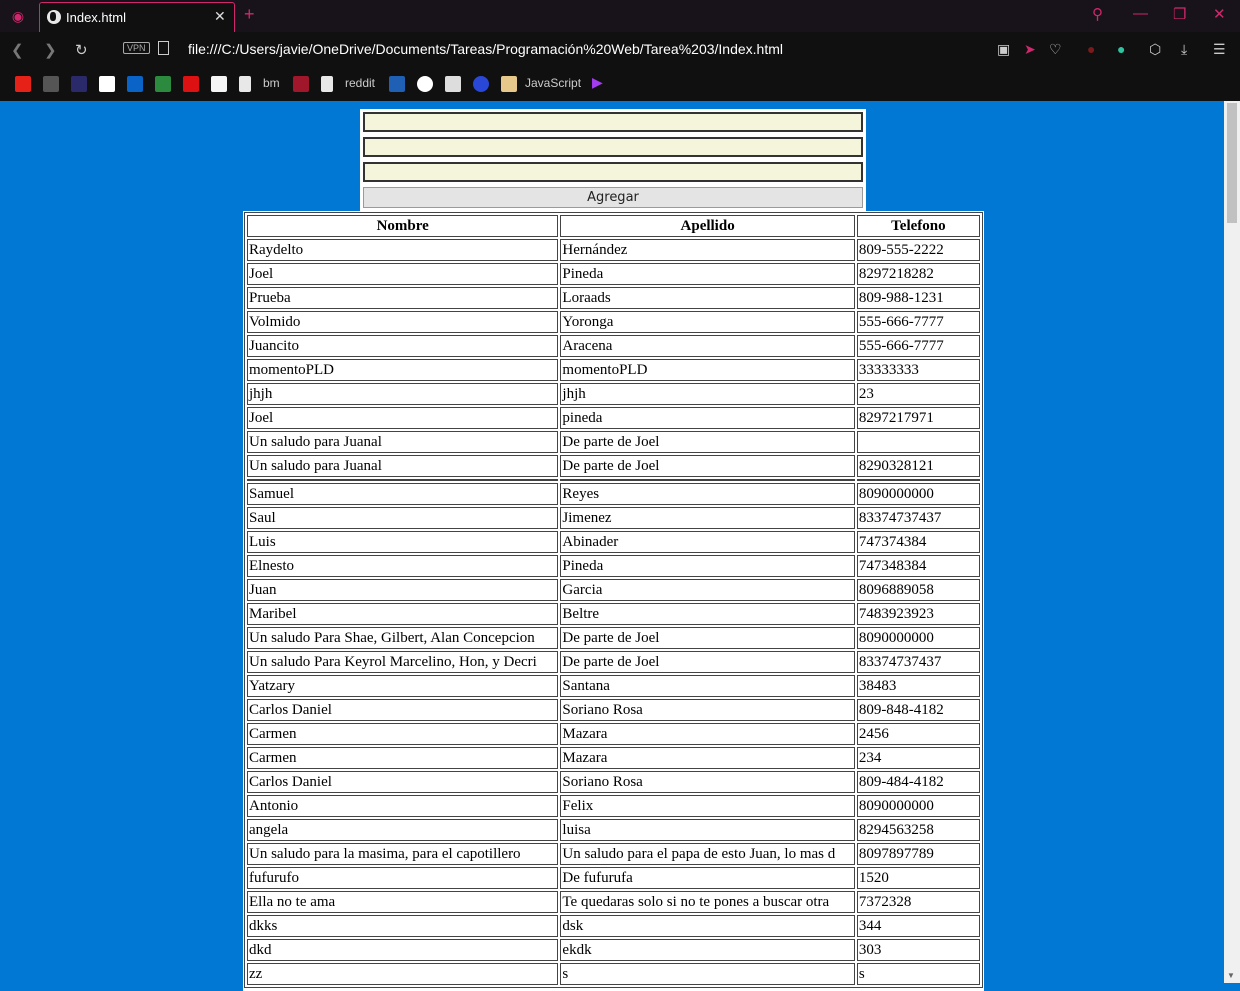 Image resolution: width=1240 pixels, height=991 pixels. I want to click on forward-icon: ❯, so click(50, 50).